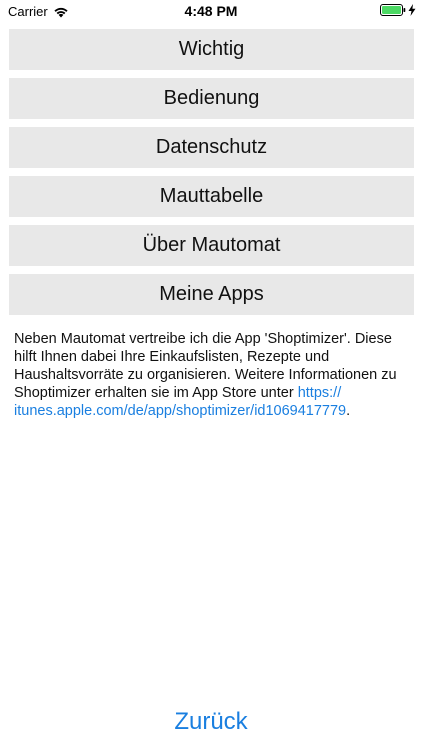 This screenshot has height=750, width=422. What do you see at coordinates (348, 411) in the screenshot?
I see `description-trailing: .` at bounding box center [348, 411].